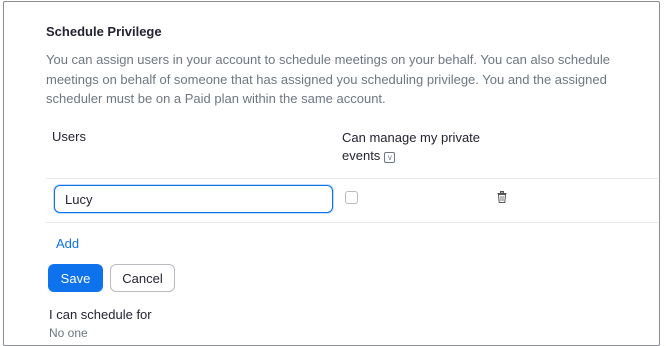  I want to click on cancel-button: Cancel, so click(142, 278).